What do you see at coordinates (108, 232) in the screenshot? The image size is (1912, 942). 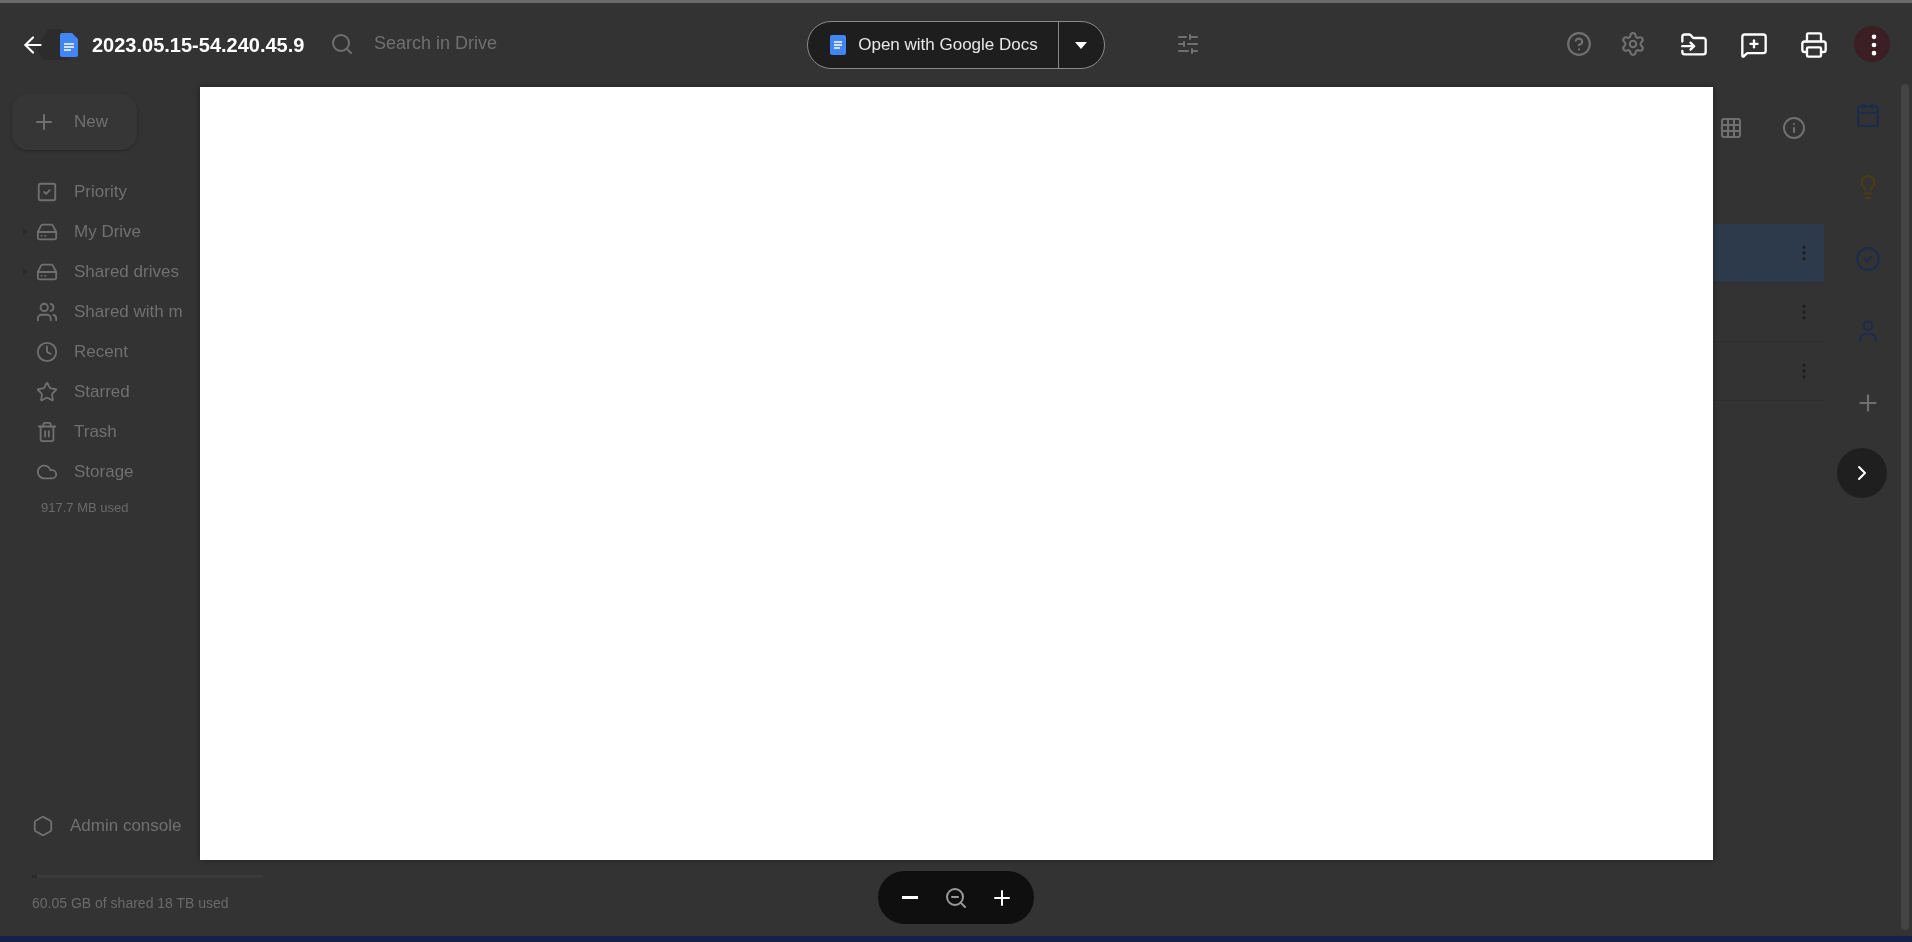 I see `sidebar-item: My Drive` at bounding box center [108, 232].